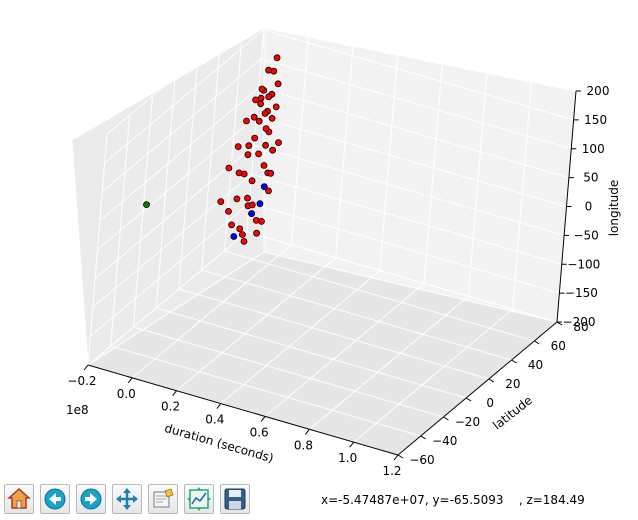 This screenshot has height=520, width=638. What do you see at coordinates (453, 500) in the screenshot?
I see `cursor-coordinates: x=-5.47487e+07, y=-65.5093 , z=184.49` at bounding box center [453, 500].